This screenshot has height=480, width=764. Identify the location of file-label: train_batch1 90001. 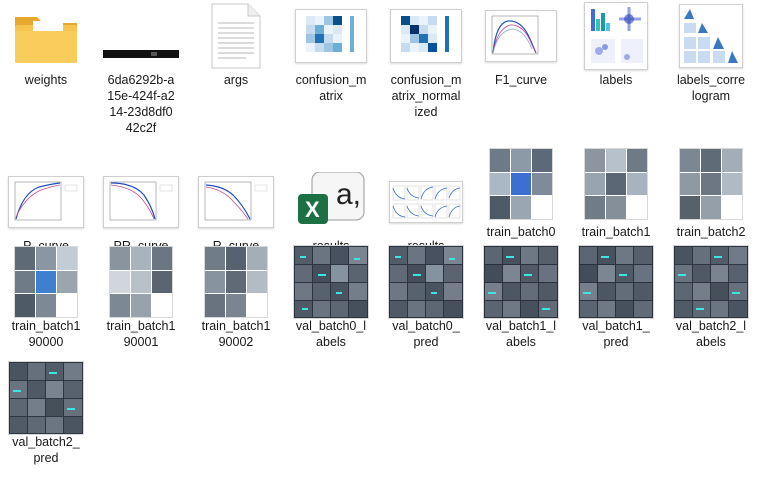
(141, 334).